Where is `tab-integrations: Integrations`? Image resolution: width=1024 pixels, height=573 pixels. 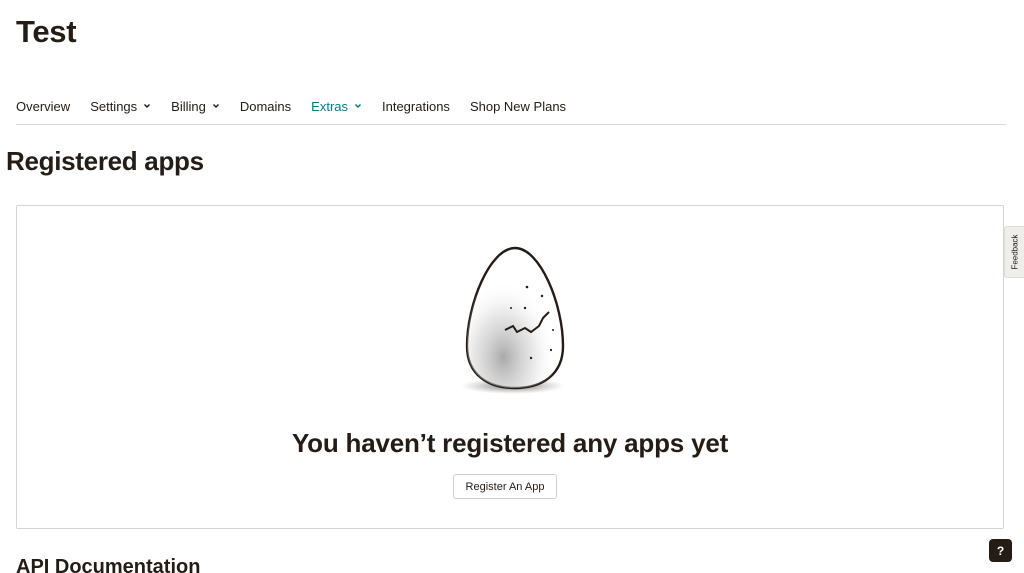
tab-integrations: Integrations is located at coordinates (416, 106).